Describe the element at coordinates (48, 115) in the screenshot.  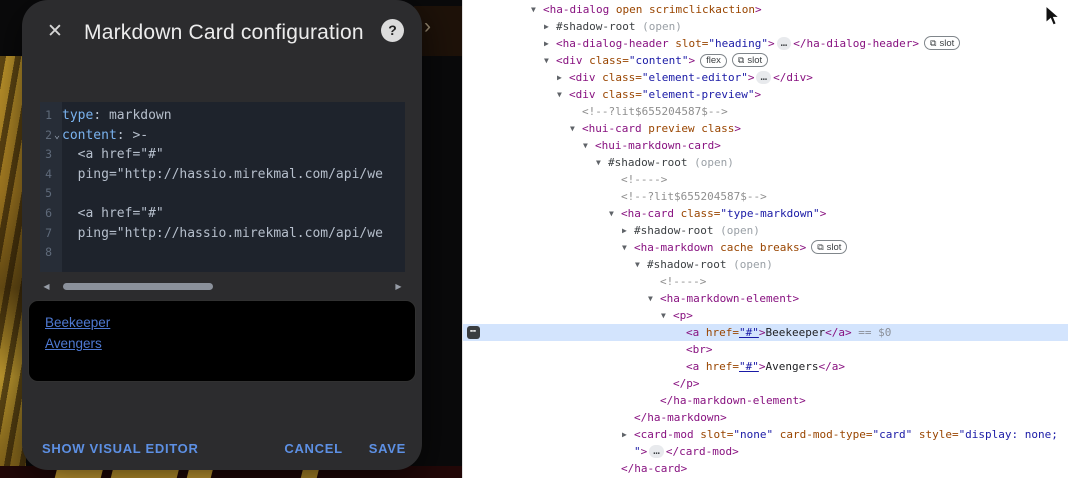
I see `line-number: 1` at that location.